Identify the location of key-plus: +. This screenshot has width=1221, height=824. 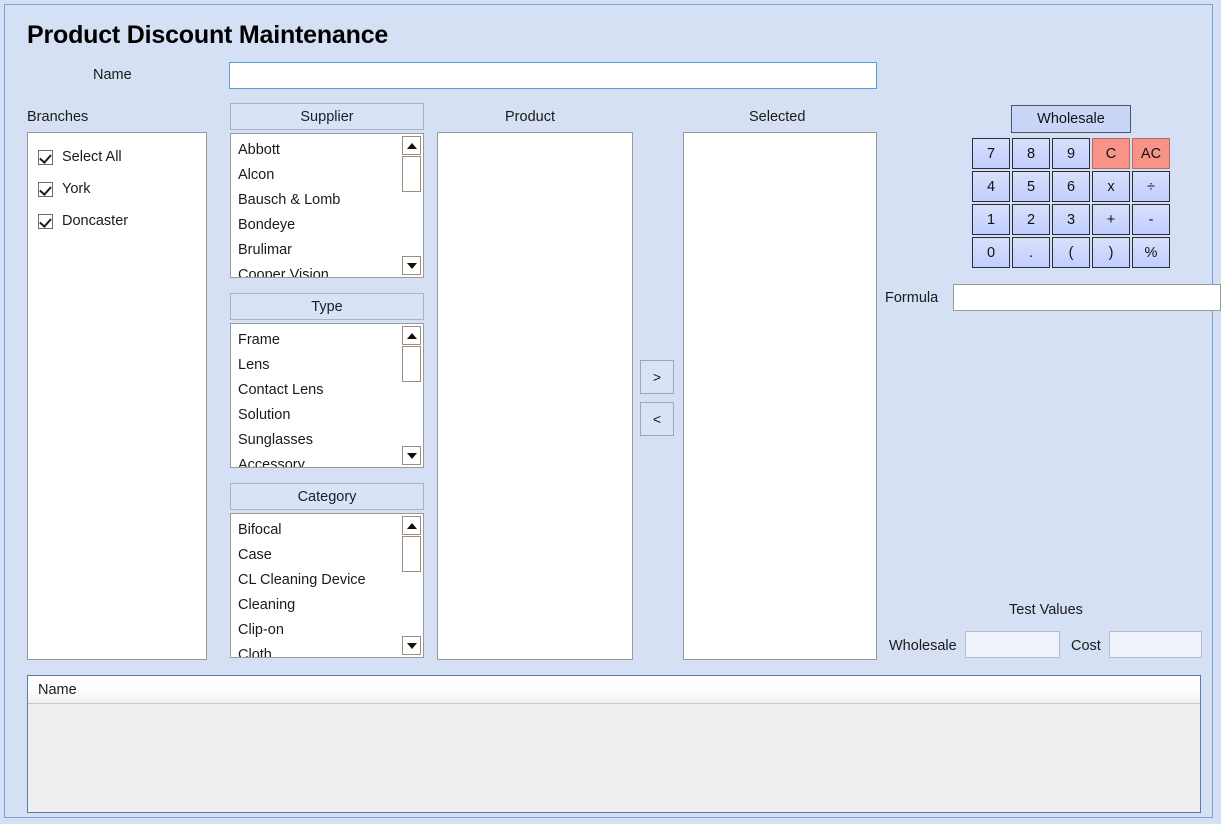
(1111, 219).